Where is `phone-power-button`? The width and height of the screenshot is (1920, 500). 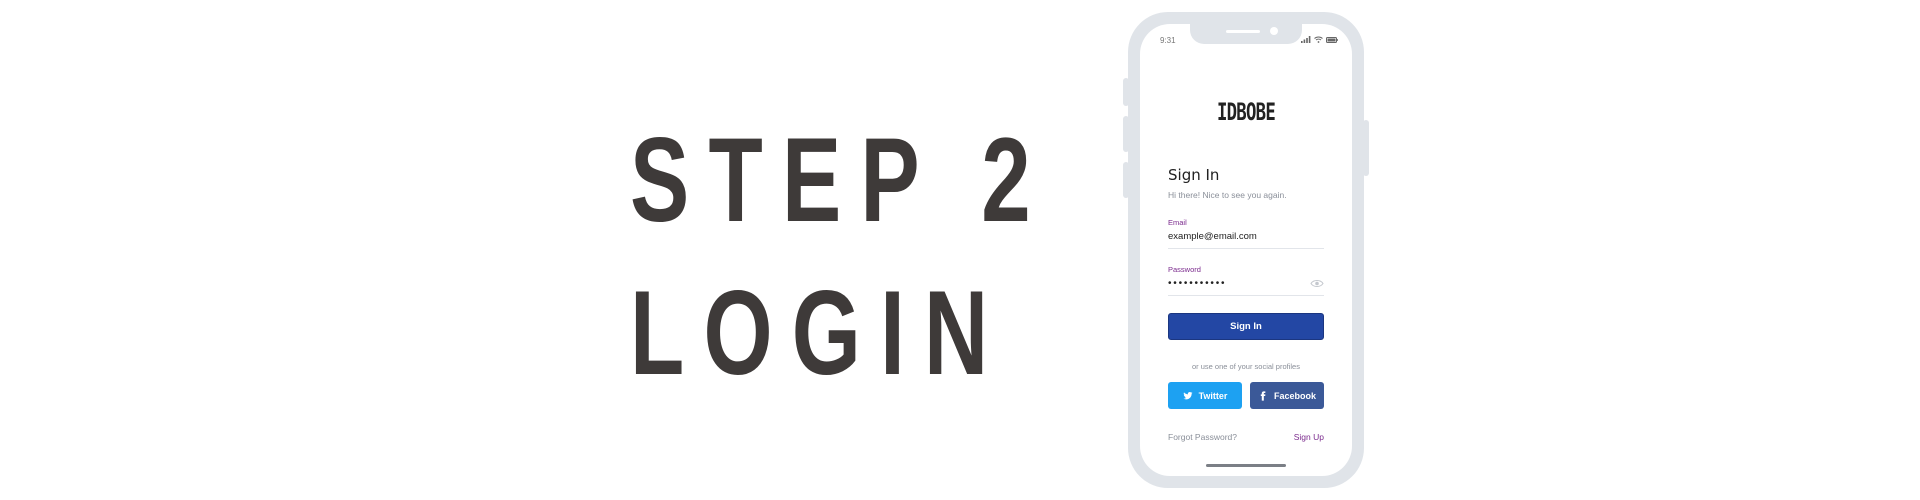 phone-power-button is located at coordinates (1366, 148).